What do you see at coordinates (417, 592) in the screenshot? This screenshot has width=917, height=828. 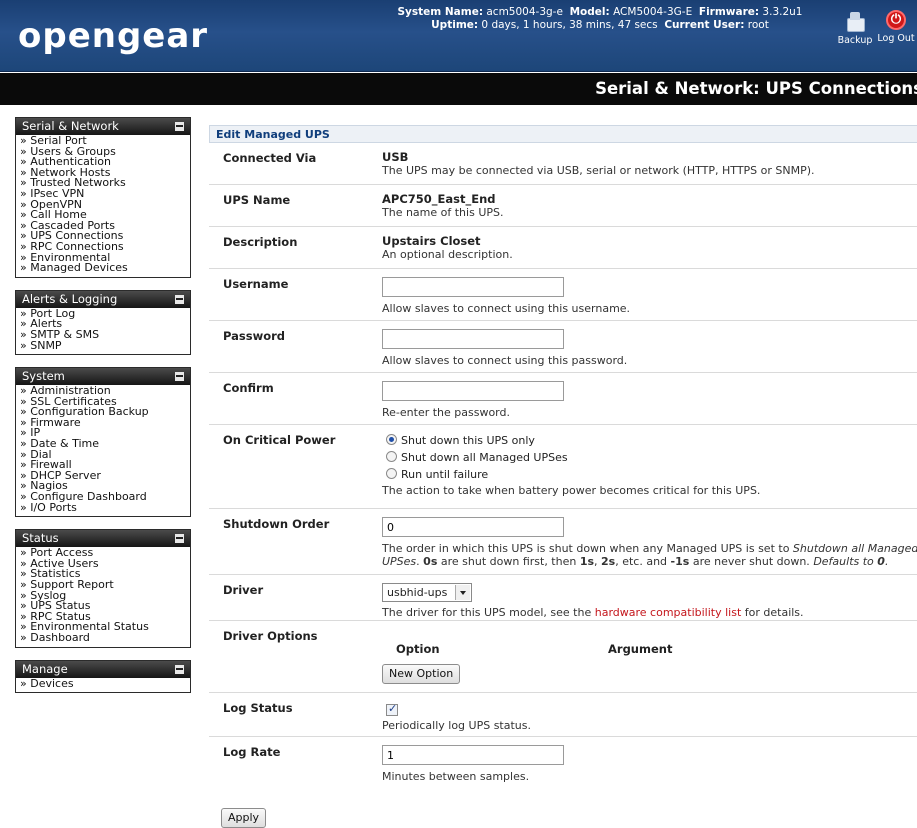 I see `driver-select-value: usbhid-ups` at bounding box center [417, 592].